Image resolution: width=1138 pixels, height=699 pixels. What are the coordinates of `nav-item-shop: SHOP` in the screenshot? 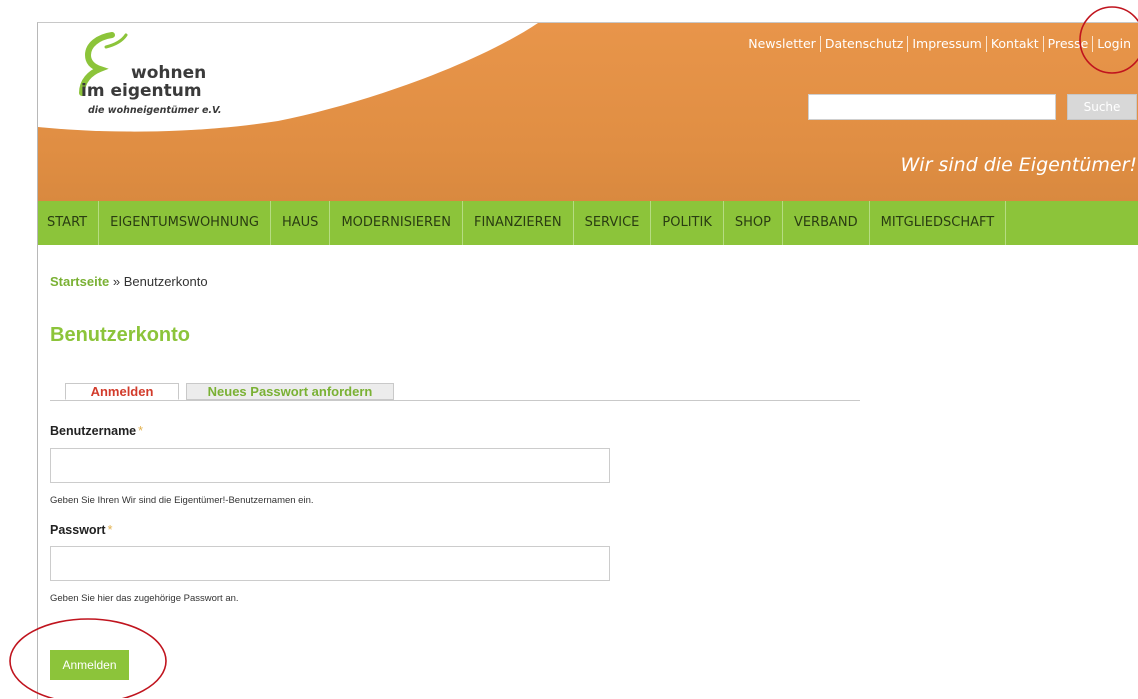 It's located at (753, 223).